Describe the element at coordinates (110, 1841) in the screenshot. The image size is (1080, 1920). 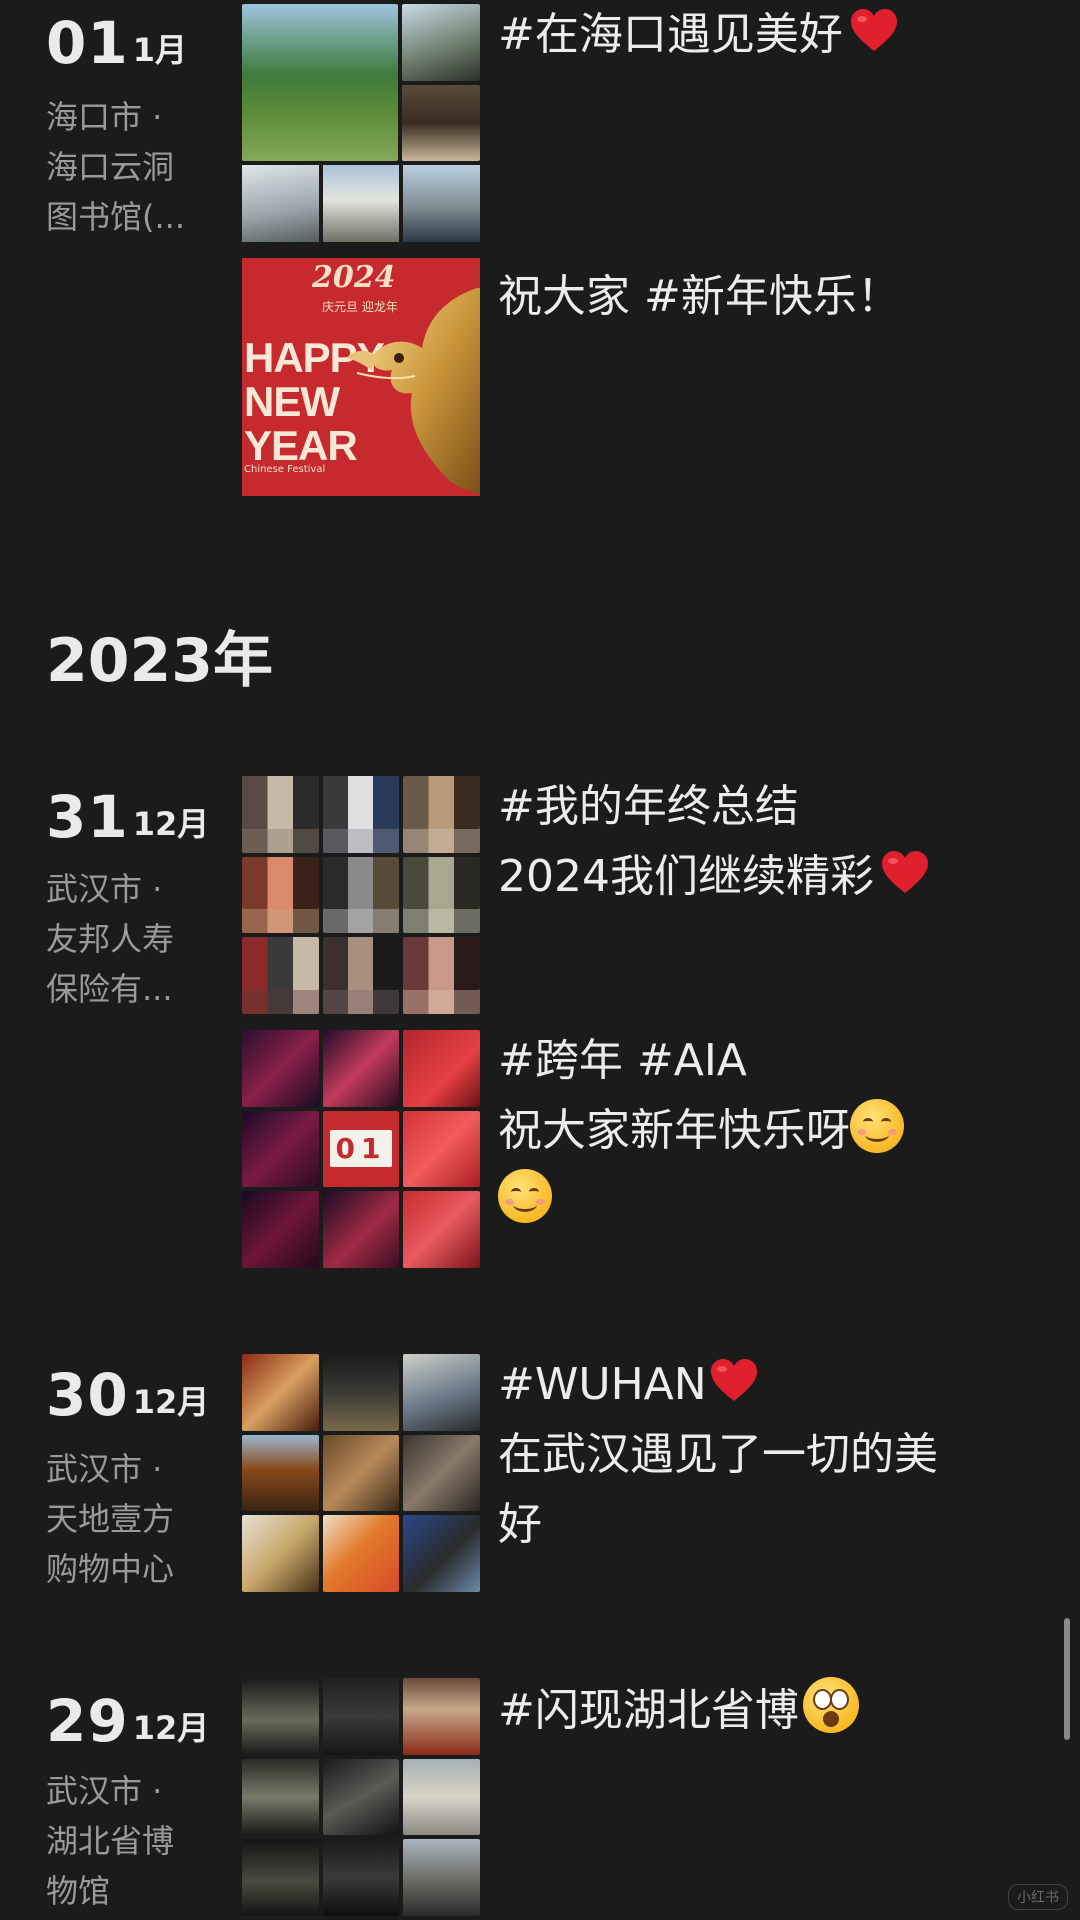
I see `location-line: 湖北省博` at that location.